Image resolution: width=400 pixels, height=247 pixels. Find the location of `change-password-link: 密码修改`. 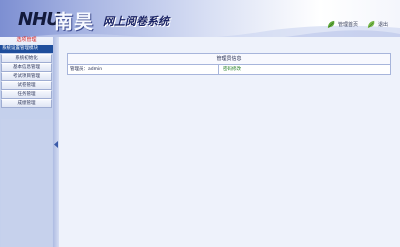

change-password-link: 密码修改 is located at coordinates (304, 69).